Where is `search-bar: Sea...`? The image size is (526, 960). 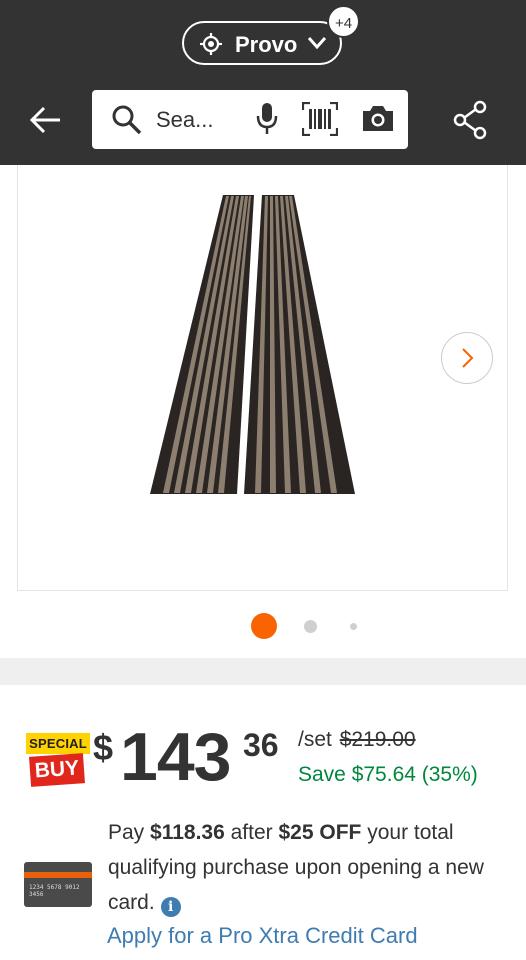 search-bar: Sea... is located at coordinates (250, 119).